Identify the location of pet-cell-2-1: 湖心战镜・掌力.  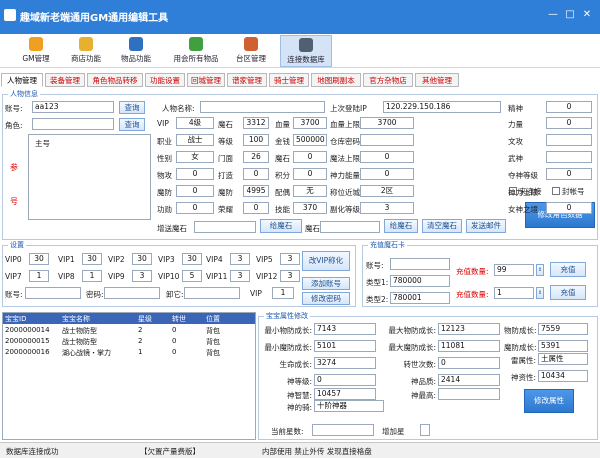
(86, 353).